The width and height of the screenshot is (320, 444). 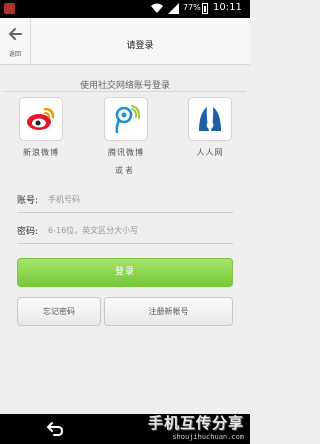 What do you see at coordinates (125, 9) in the screenshot?
I see `status-bar: 77% 10:11` at bounding box center [125, 9].